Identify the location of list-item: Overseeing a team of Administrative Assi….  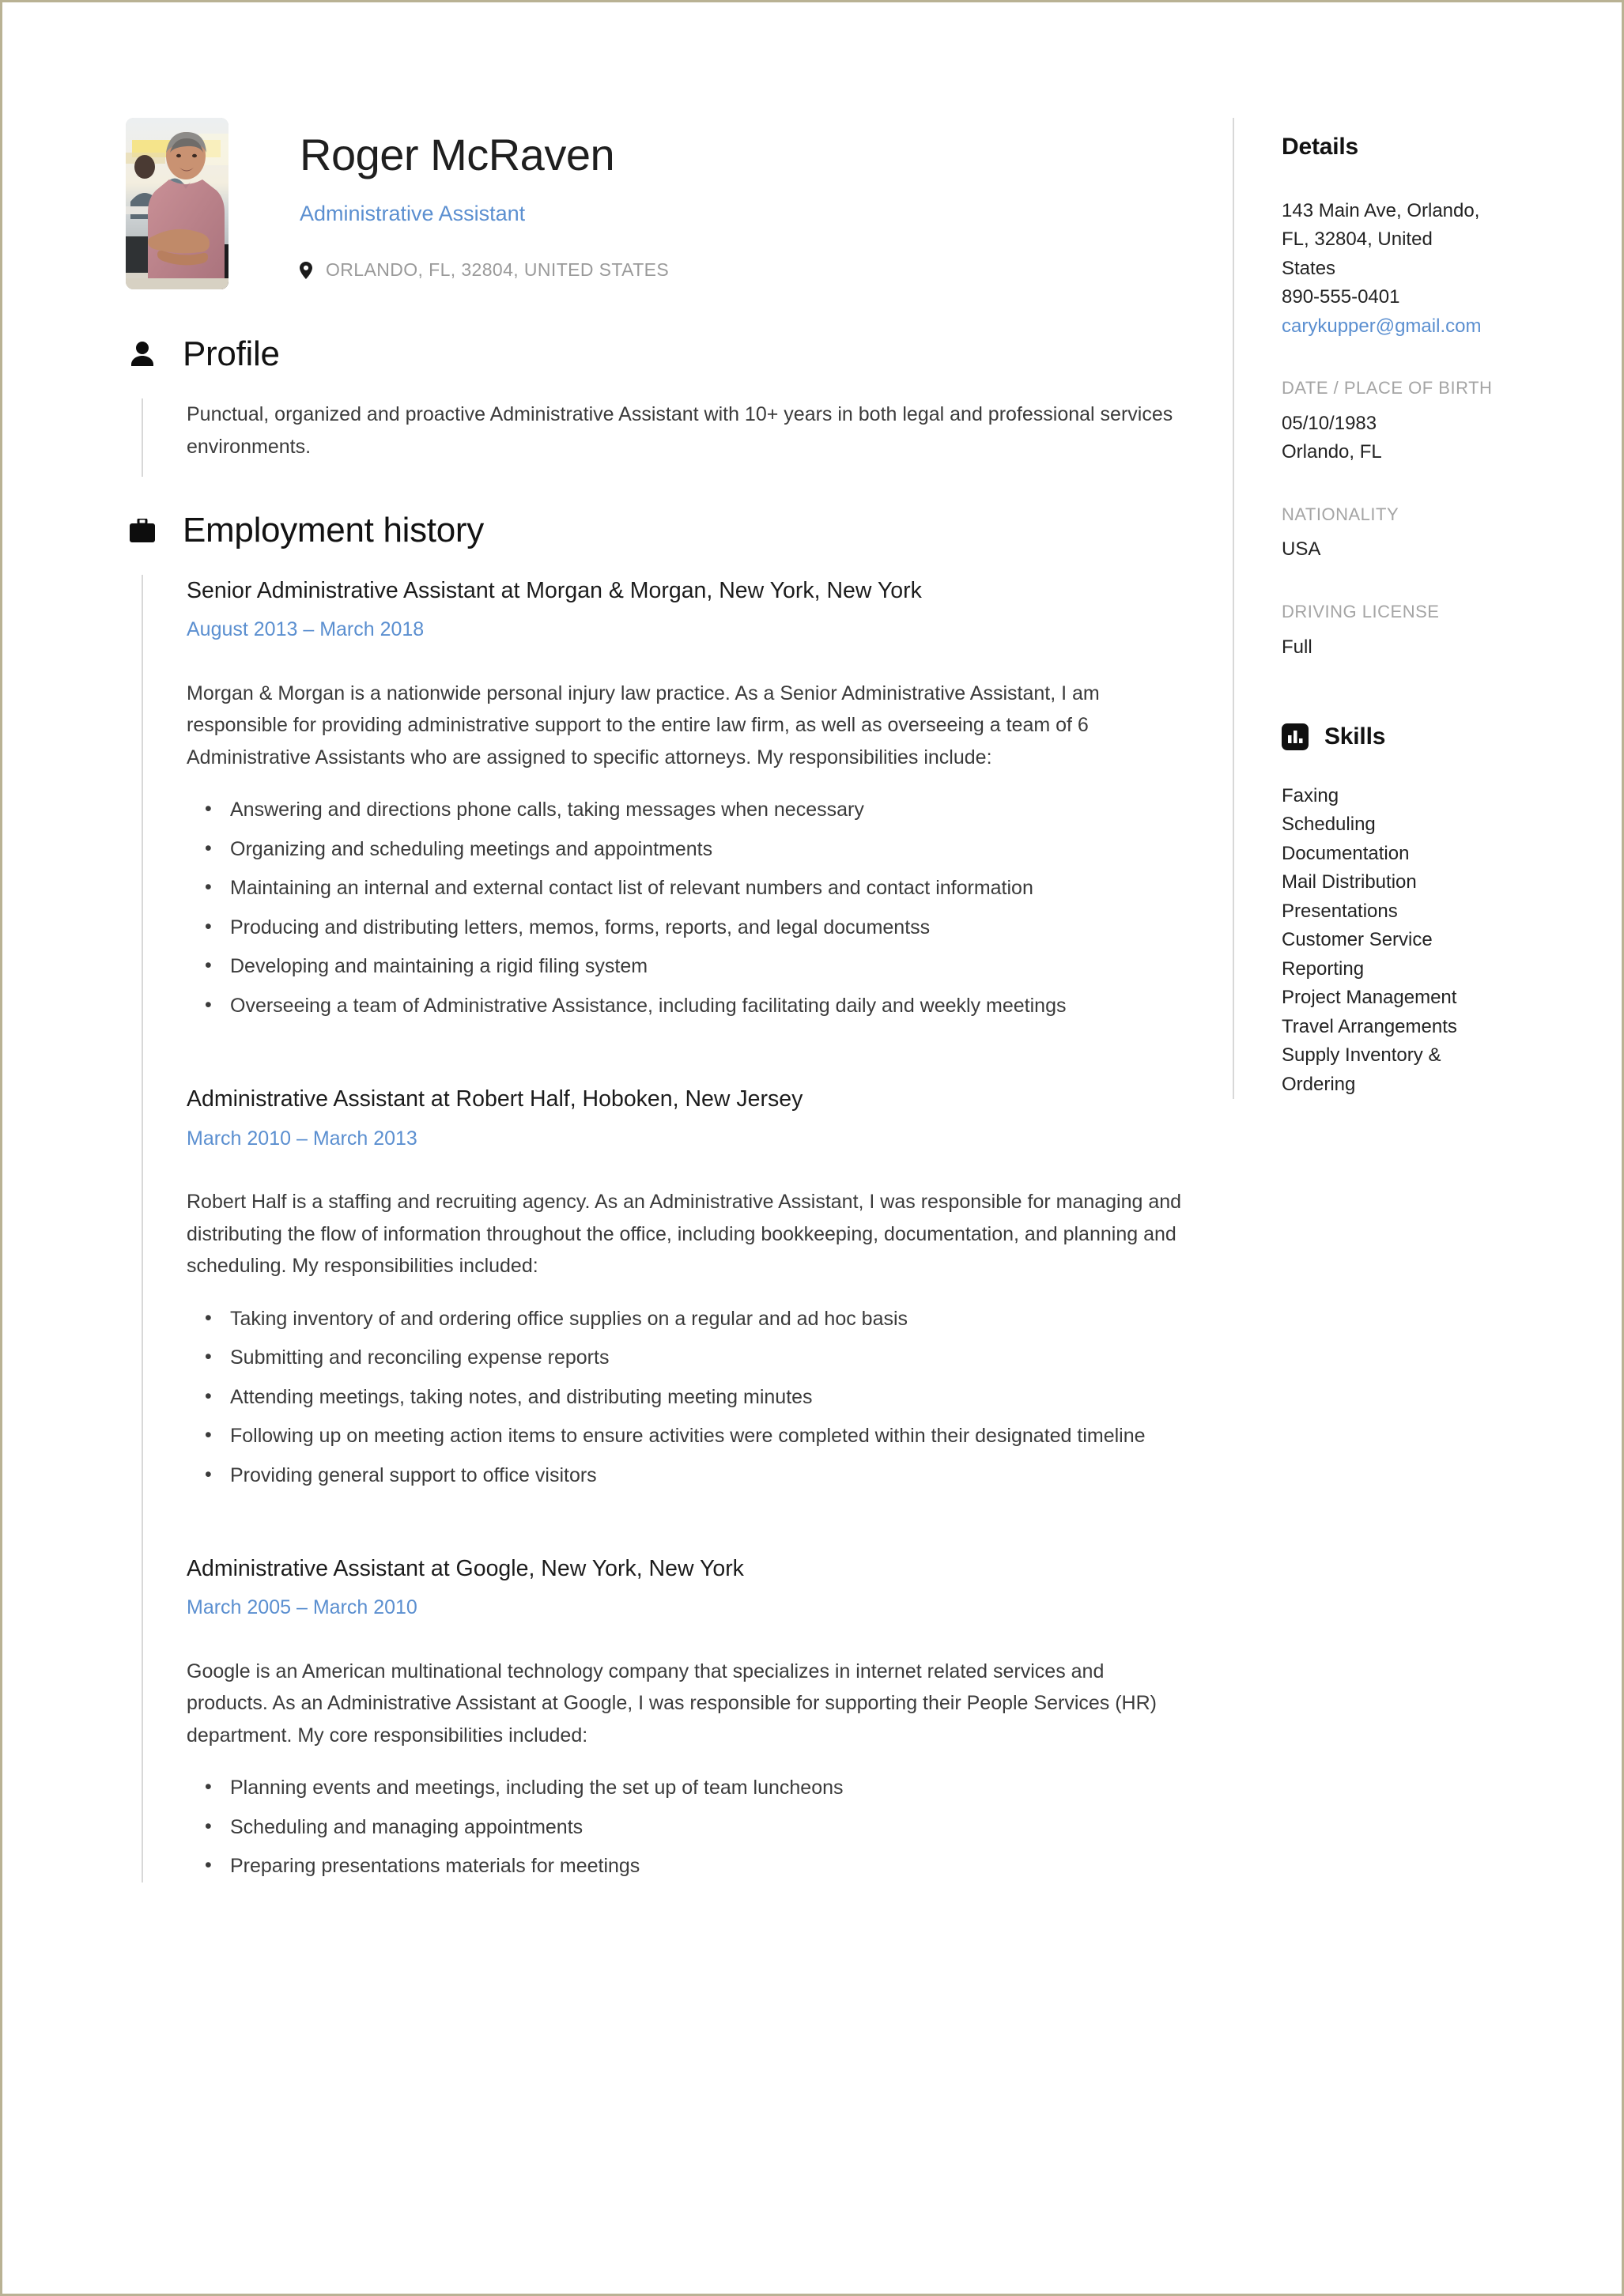
(695, 1006).